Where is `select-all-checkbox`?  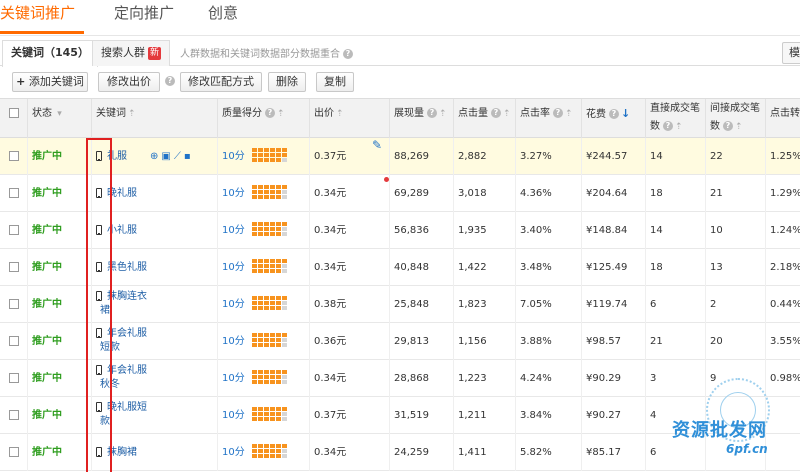
select-all-checkbox is located at coordinates (14, 113).